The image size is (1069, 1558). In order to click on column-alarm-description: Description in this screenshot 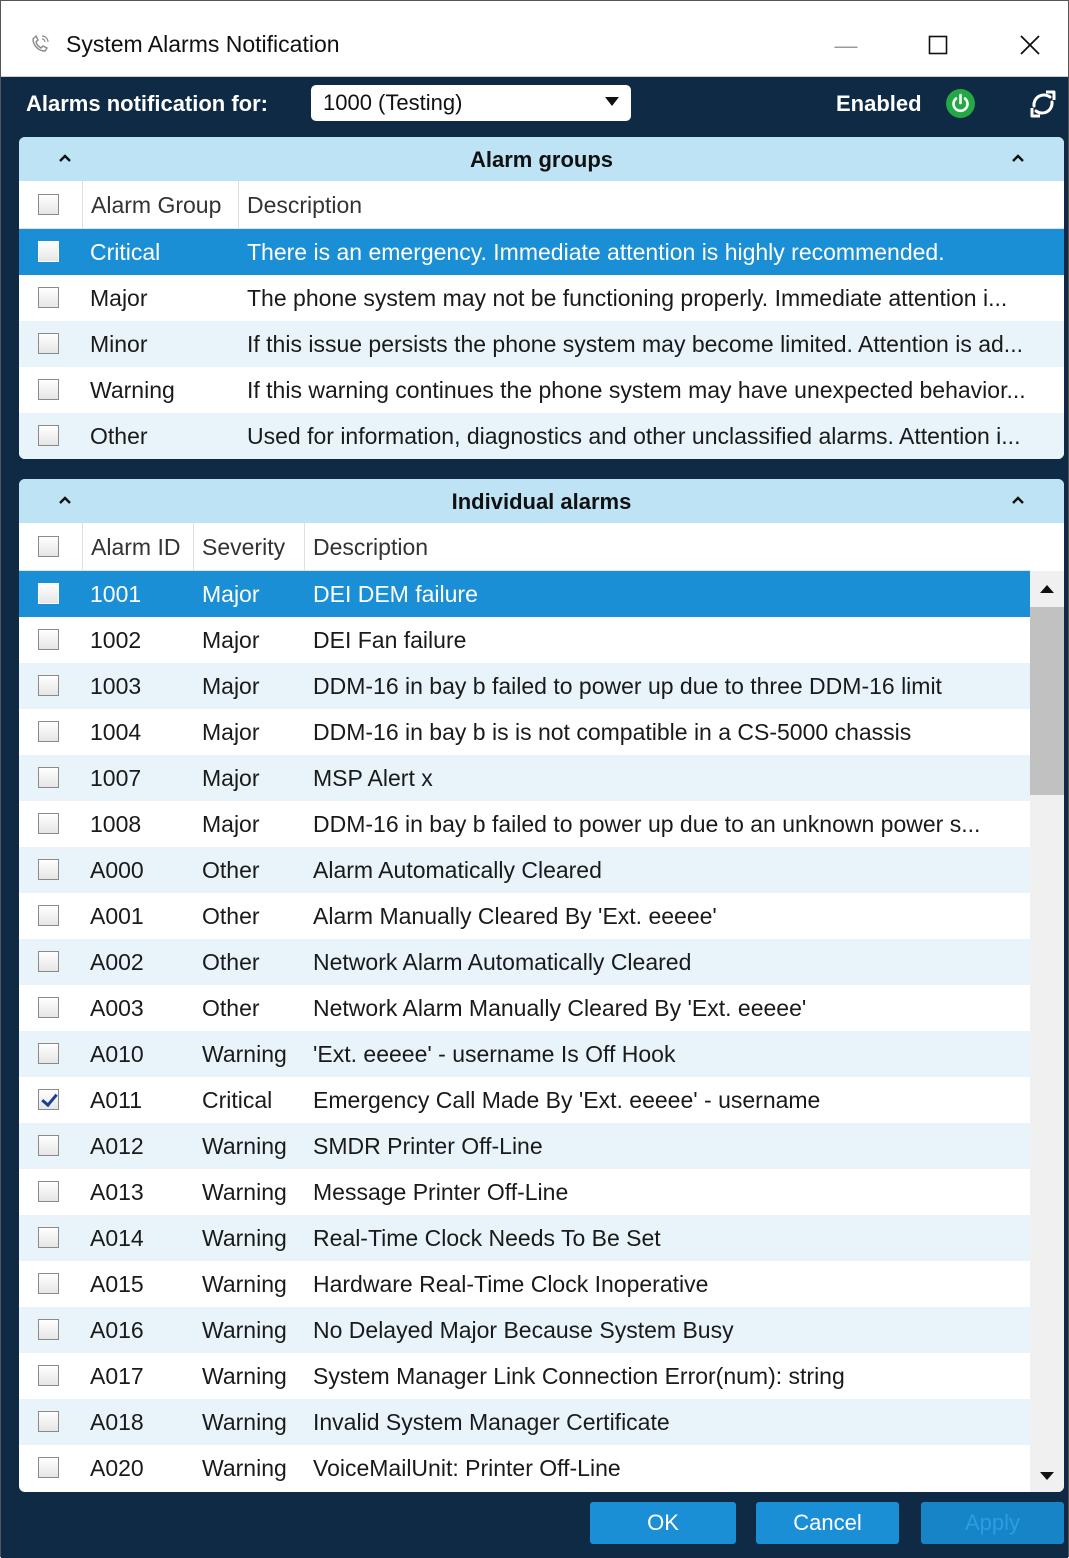, I will do `click(667, 547)`.